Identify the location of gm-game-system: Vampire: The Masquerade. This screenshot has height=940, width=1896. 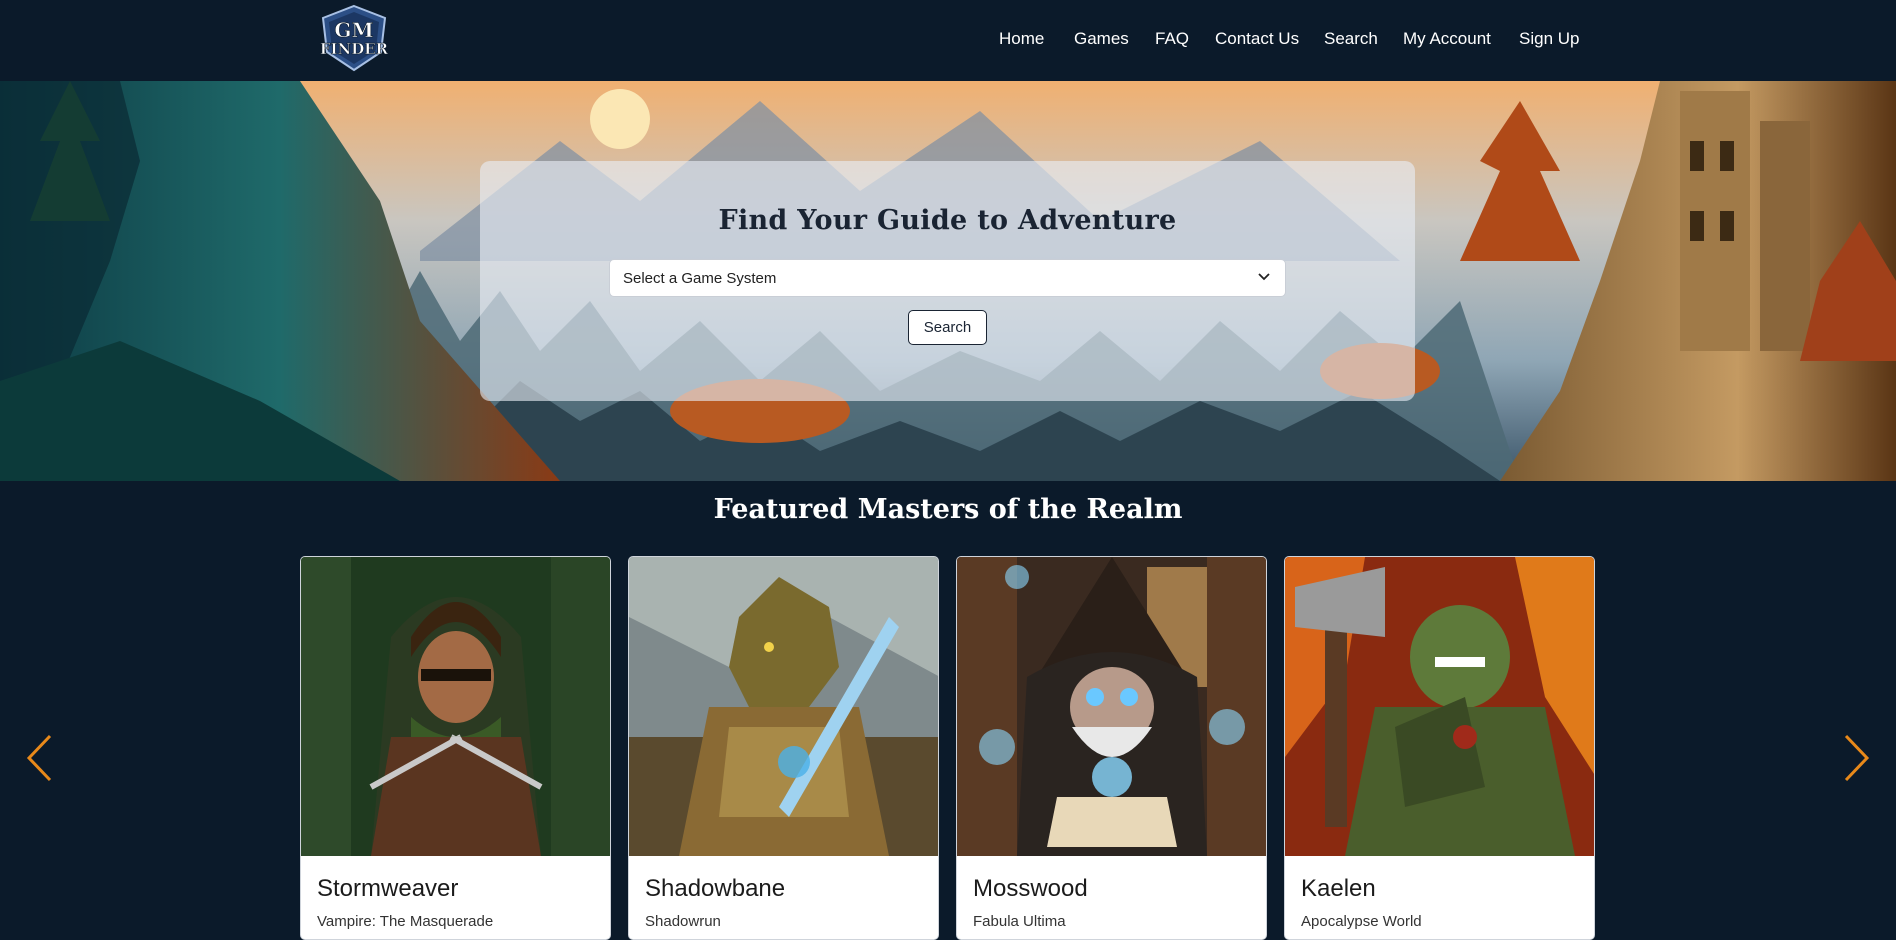
(405, 921).